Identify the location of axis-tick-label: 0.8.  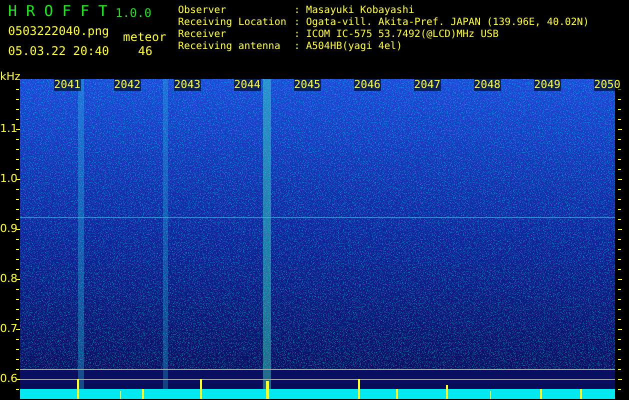
(9, 279).